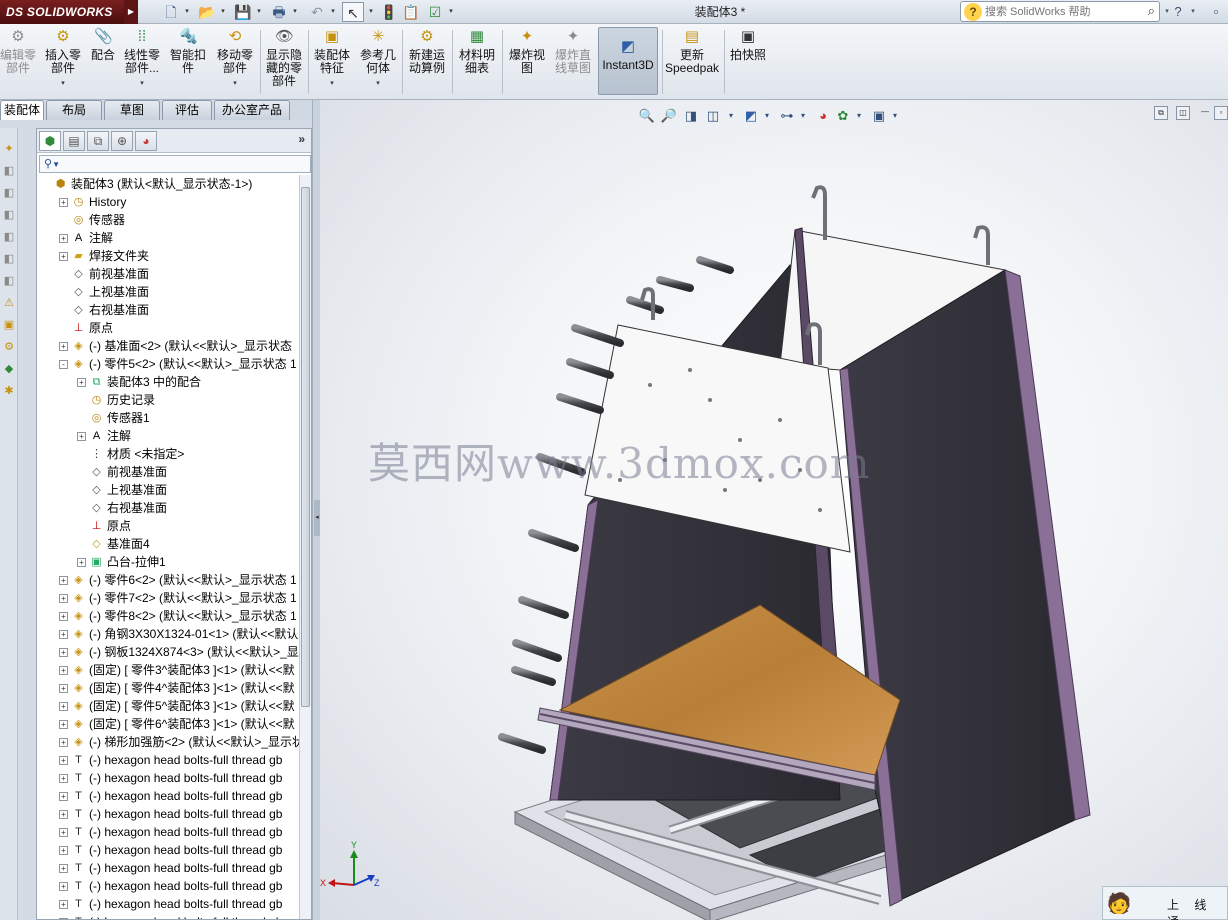  I want to click on linear-pattern-button: ⁞⁞ 线性零 部件... ▾, so click(142, 63).